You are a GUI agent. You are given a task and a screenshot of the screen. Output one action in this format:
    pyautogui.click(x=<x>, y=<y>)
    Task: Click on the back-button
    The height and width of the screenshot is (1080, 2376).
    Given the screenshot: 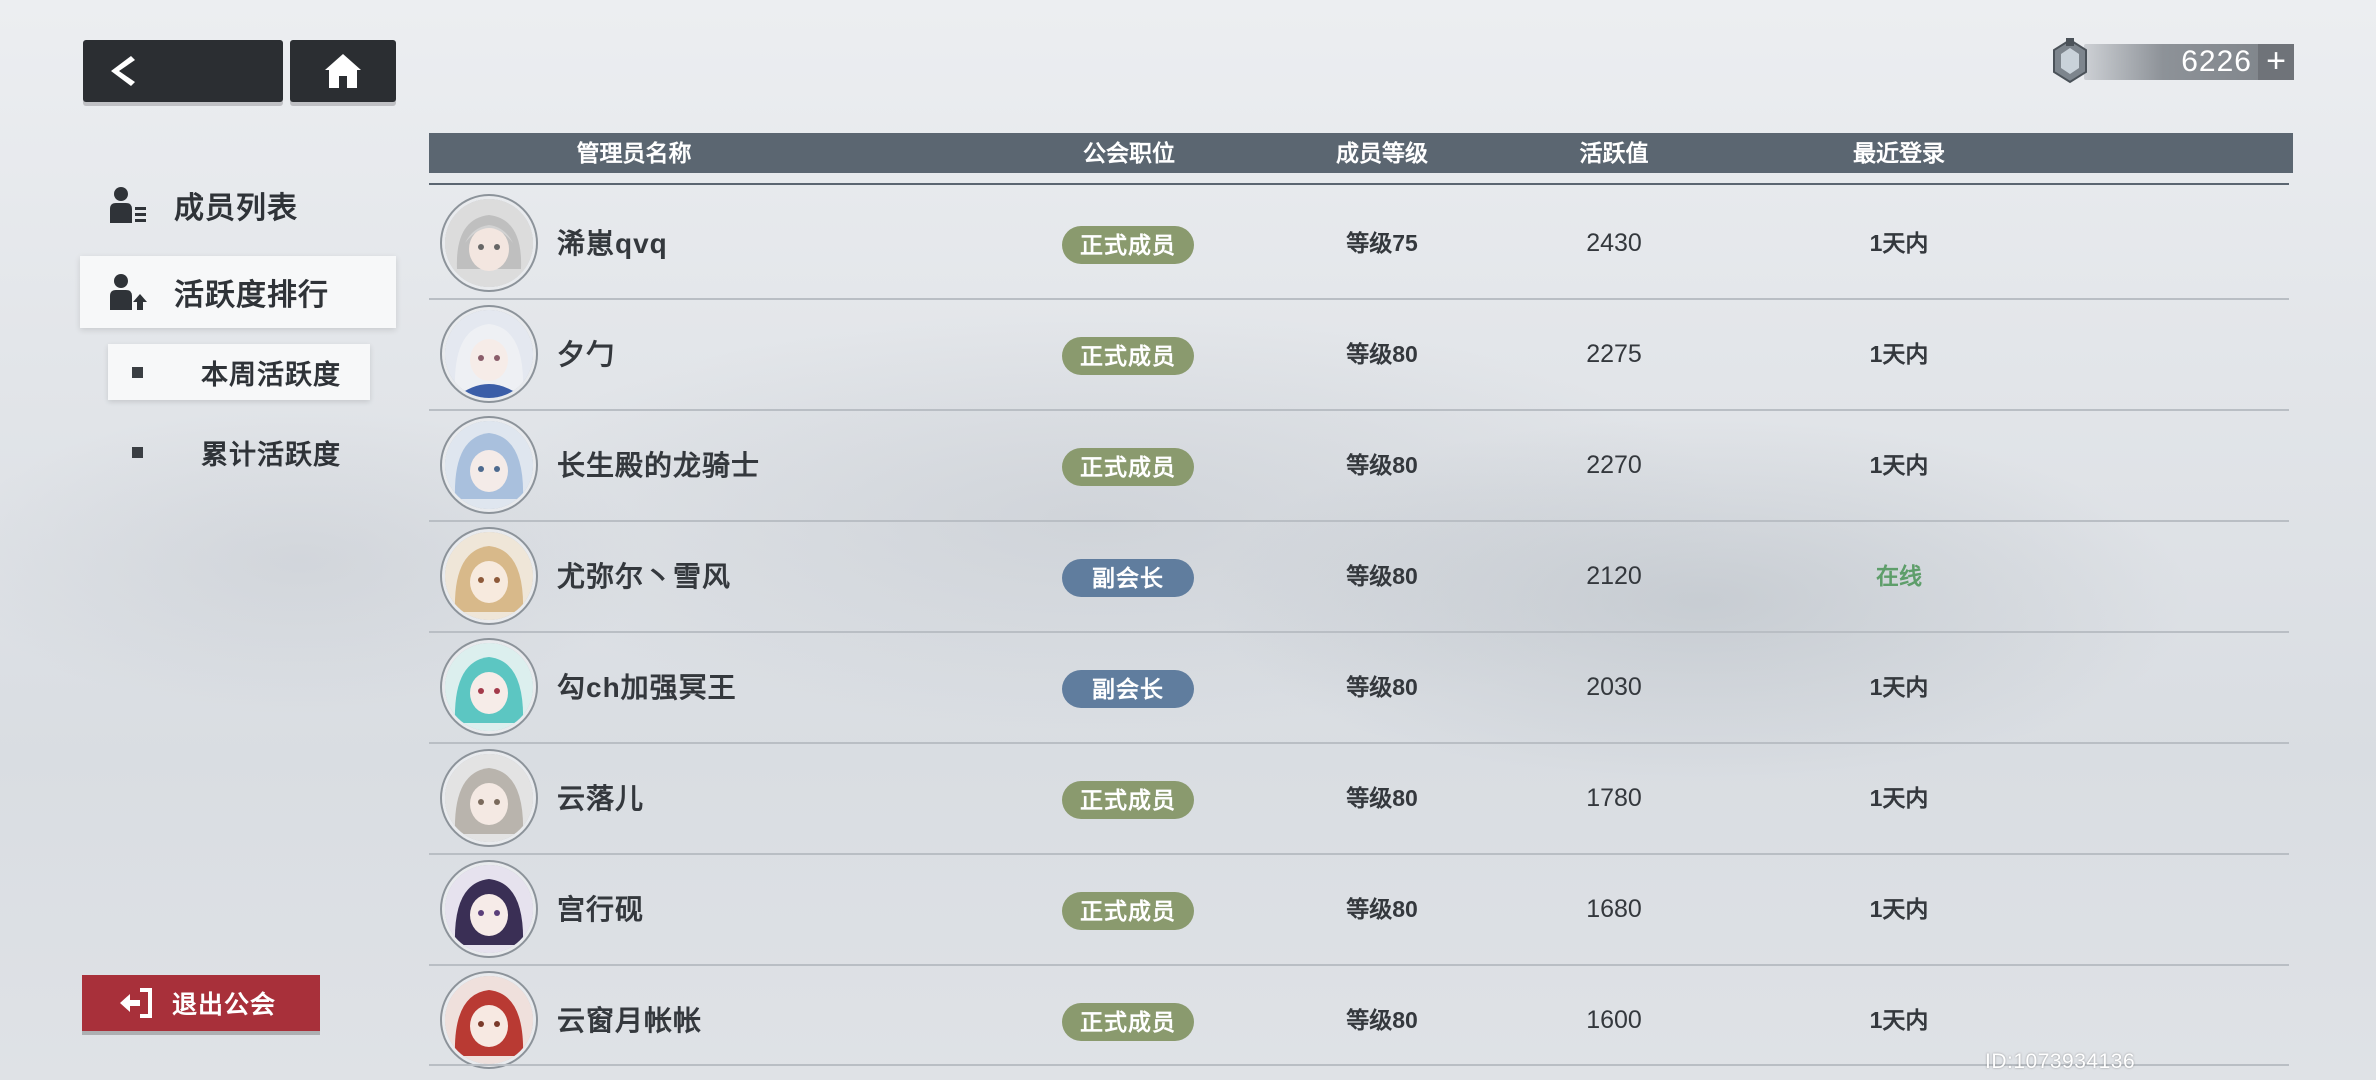 What is the action you would take?
    pyautogui.click(x=183, y=71)
    